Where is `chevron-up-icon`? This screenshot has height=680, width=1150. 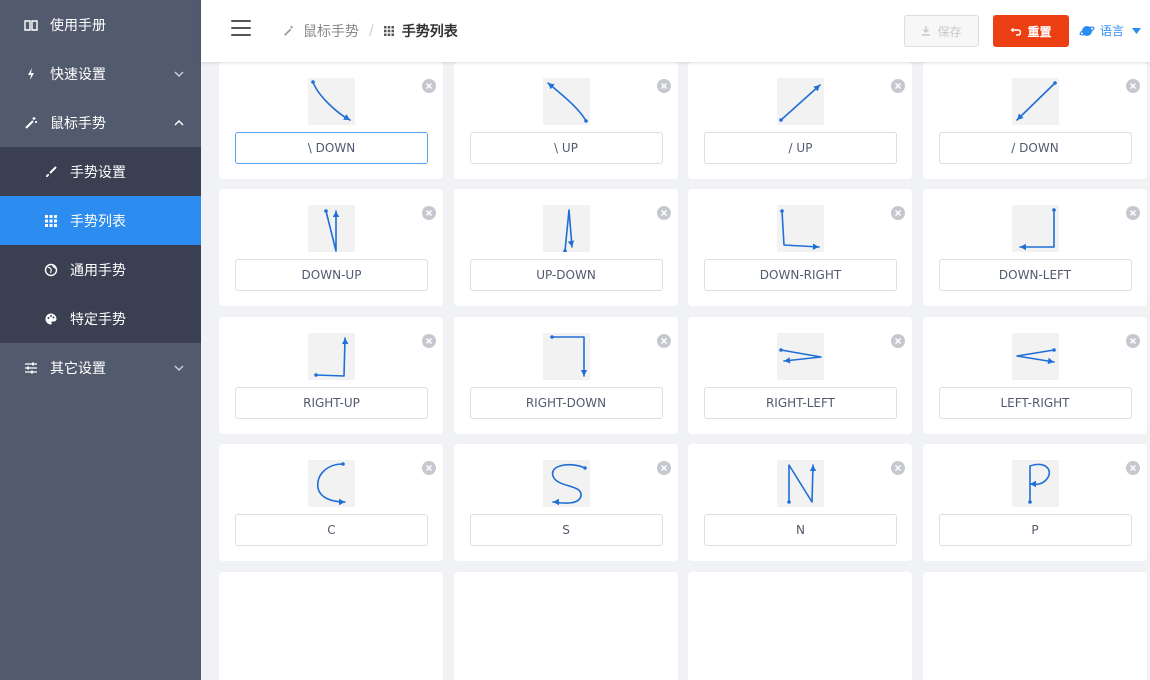 chevron-up-icon is located at coordinates (179, 122).